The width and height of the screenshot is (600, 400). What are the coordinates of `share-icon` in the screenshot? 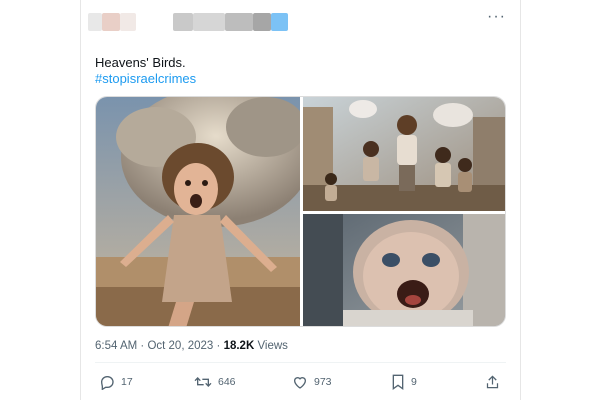 It's located at (492, 382).